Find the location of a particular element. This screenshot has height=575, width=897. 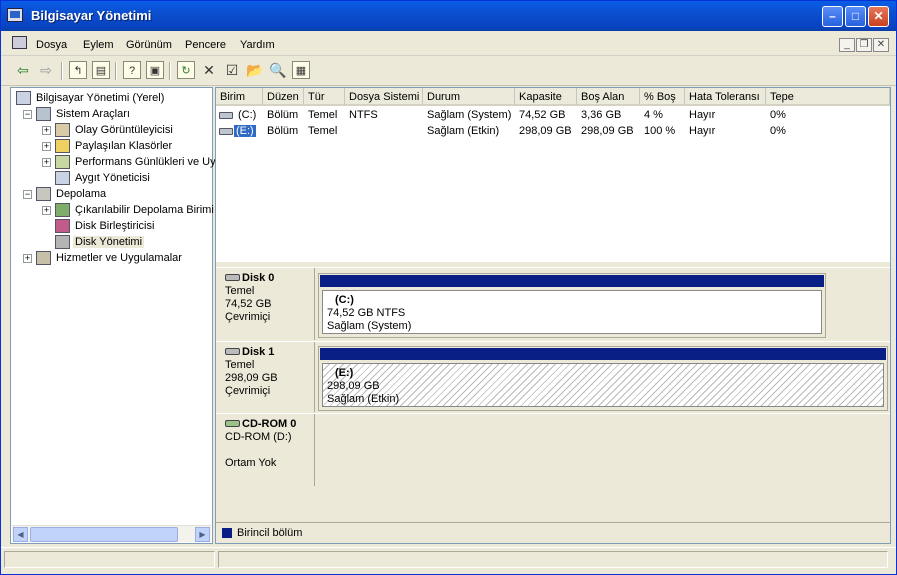

cell-overhead: 0% is located at coordinates (778, 131).